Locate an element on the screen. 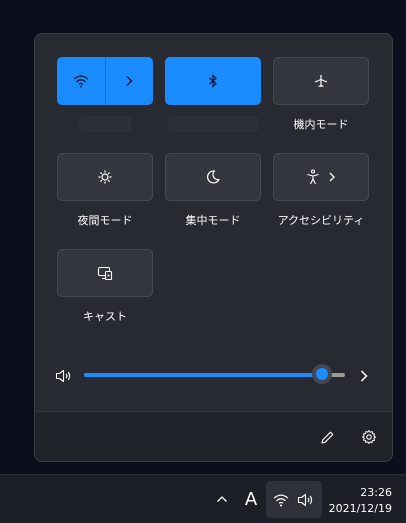  tile-label-accessibility: アクセシビリティ is located at coordinates (321, 220).